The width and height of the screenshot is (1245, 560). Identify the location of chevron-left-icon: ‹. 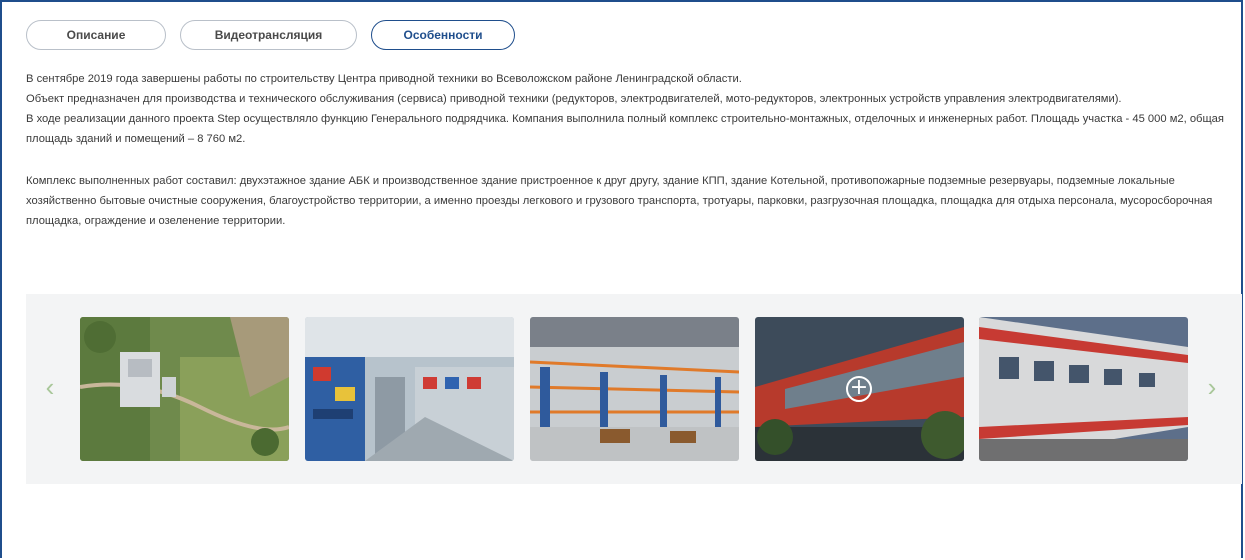
(50, 387).